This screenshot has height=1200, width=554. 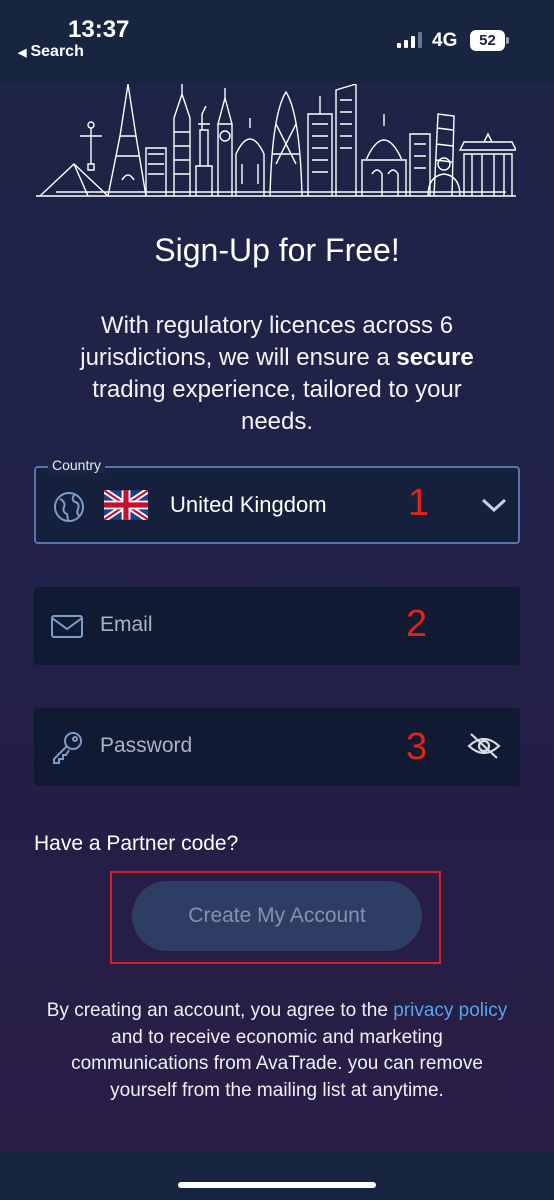 What do you see at coordinates (57, 51) in the screenshot?
I see `back-label: Search` at bounding box center [57, 51].